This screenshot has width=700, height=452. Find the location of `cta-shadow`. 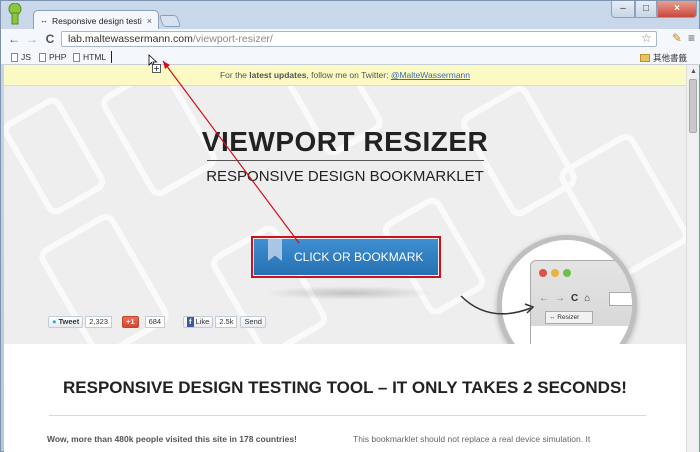

cta-shadow is located at coordinates (349, 293).